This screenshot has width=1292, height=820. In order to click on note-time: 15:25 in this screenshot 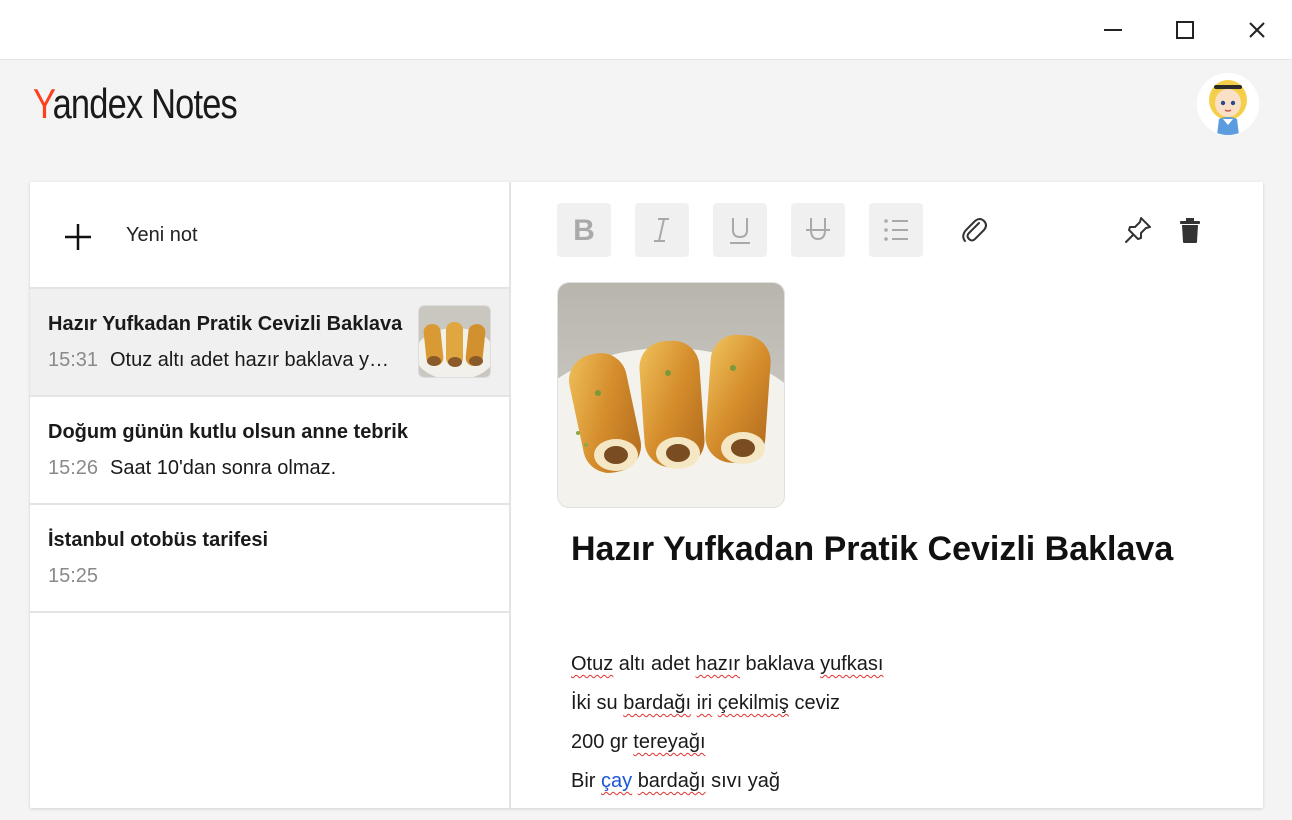, I will do `click(73, 576)`.